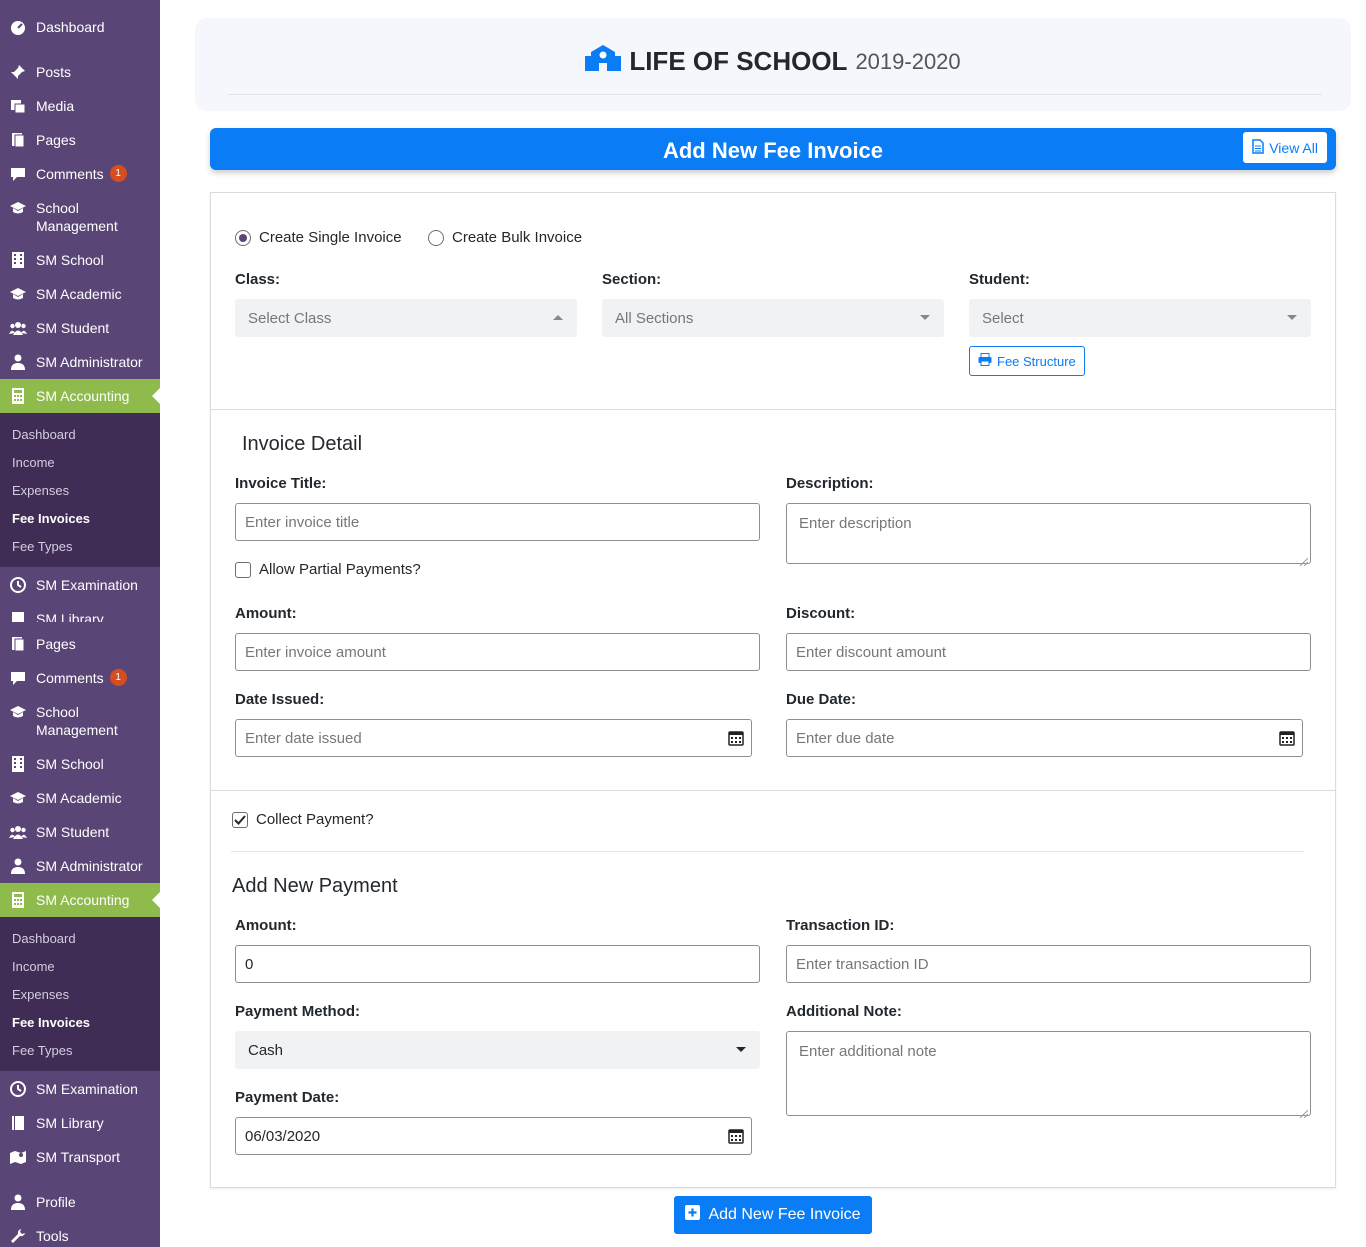  I want to click on payment-date-label: Payment Date:, so click(287, 1097).